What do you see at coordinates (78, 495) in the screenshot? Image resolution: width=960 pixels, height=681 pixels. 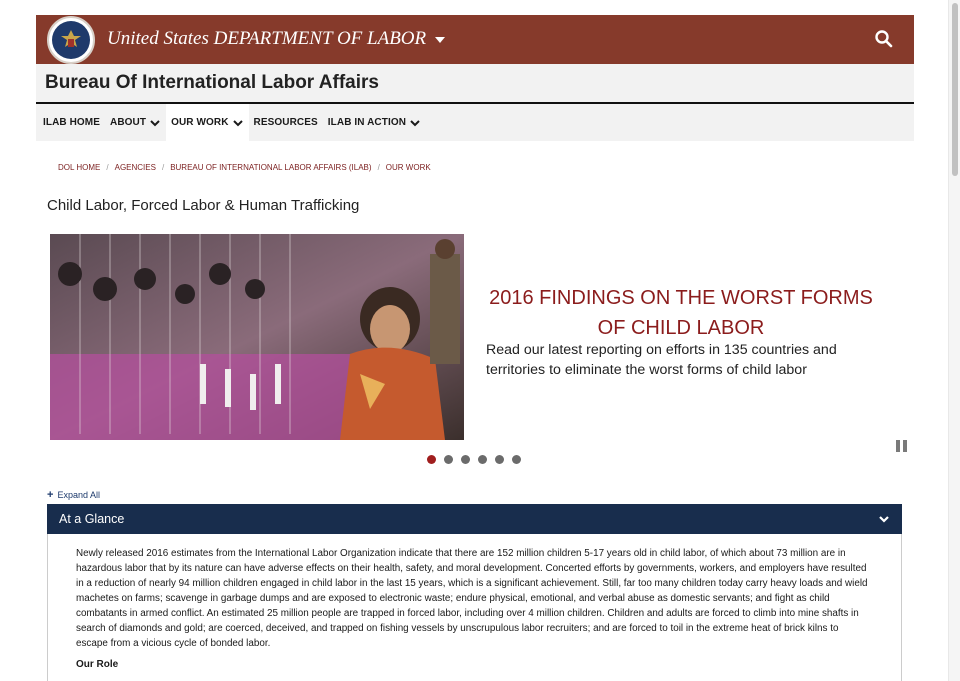 I see `expand-all-label: Expand All` at bounding box center [78, 495].